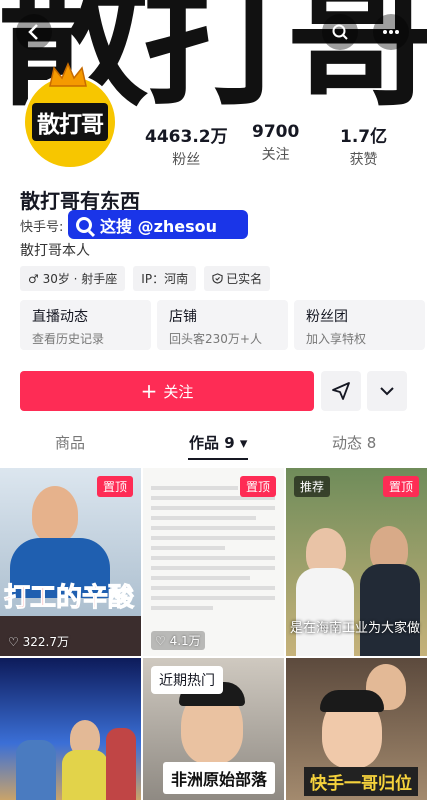 This screenshot has width=427, height=800. I want to click on send-icon, so click(341, 391).